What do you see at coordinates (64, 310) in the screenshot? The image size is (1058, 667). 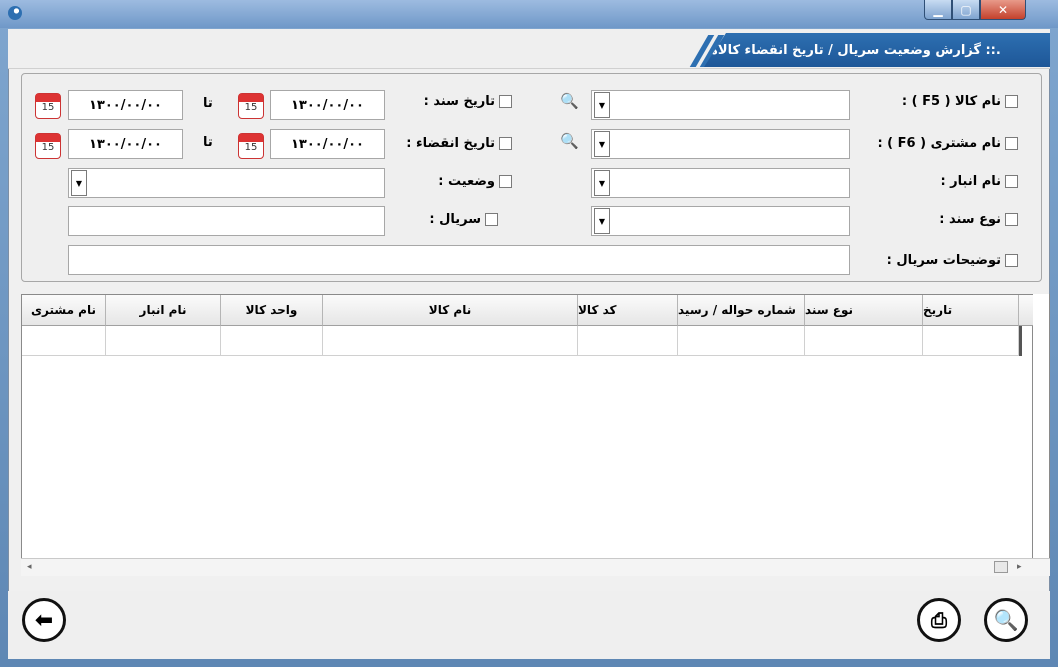 I see `column-header: نام مشتری` at bounding box center [64, 310].